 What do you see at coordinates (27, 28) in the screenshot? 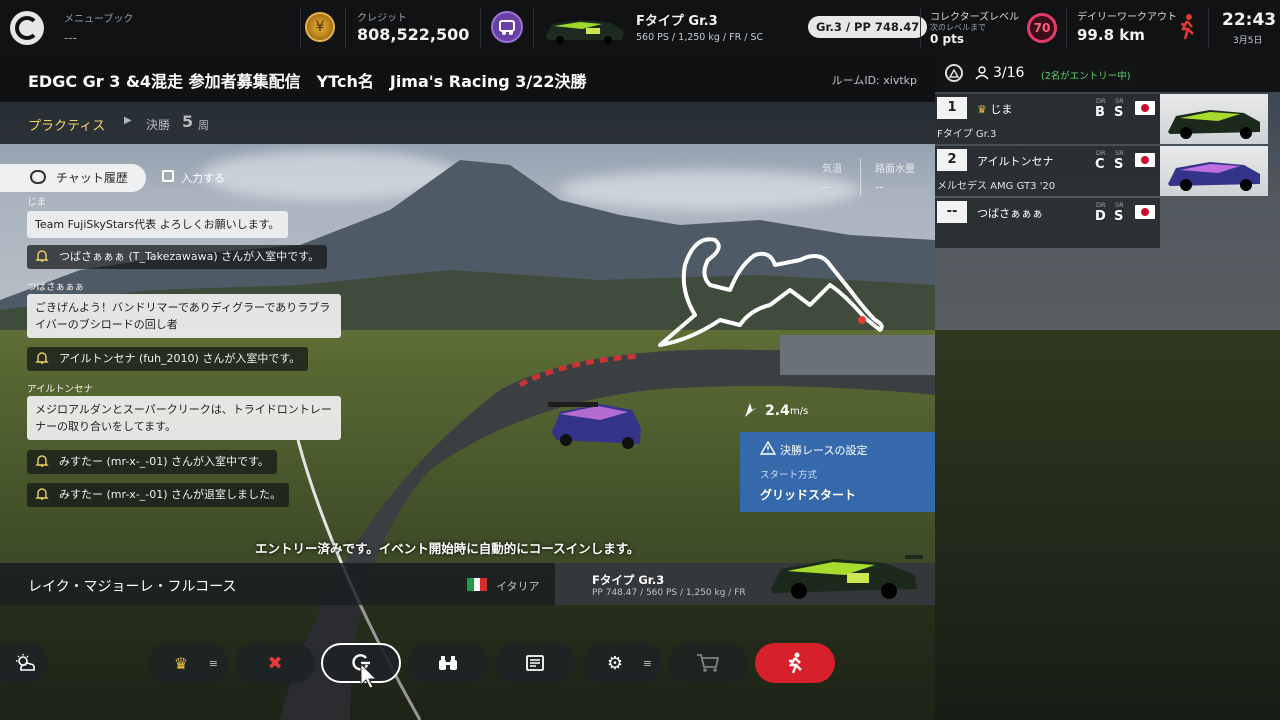
I see `gt-logo-icon` at bounding box center [27, 28].